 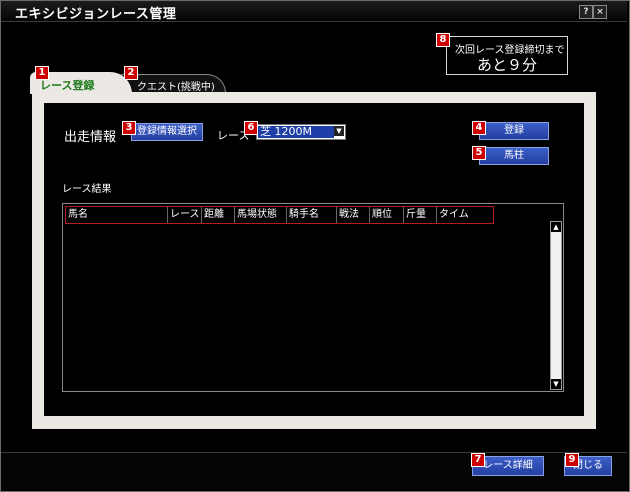 What do you see at coordinates (443, 40) in the screenshot?
I see `marker-8: 8` at bounding box center [443, 40].